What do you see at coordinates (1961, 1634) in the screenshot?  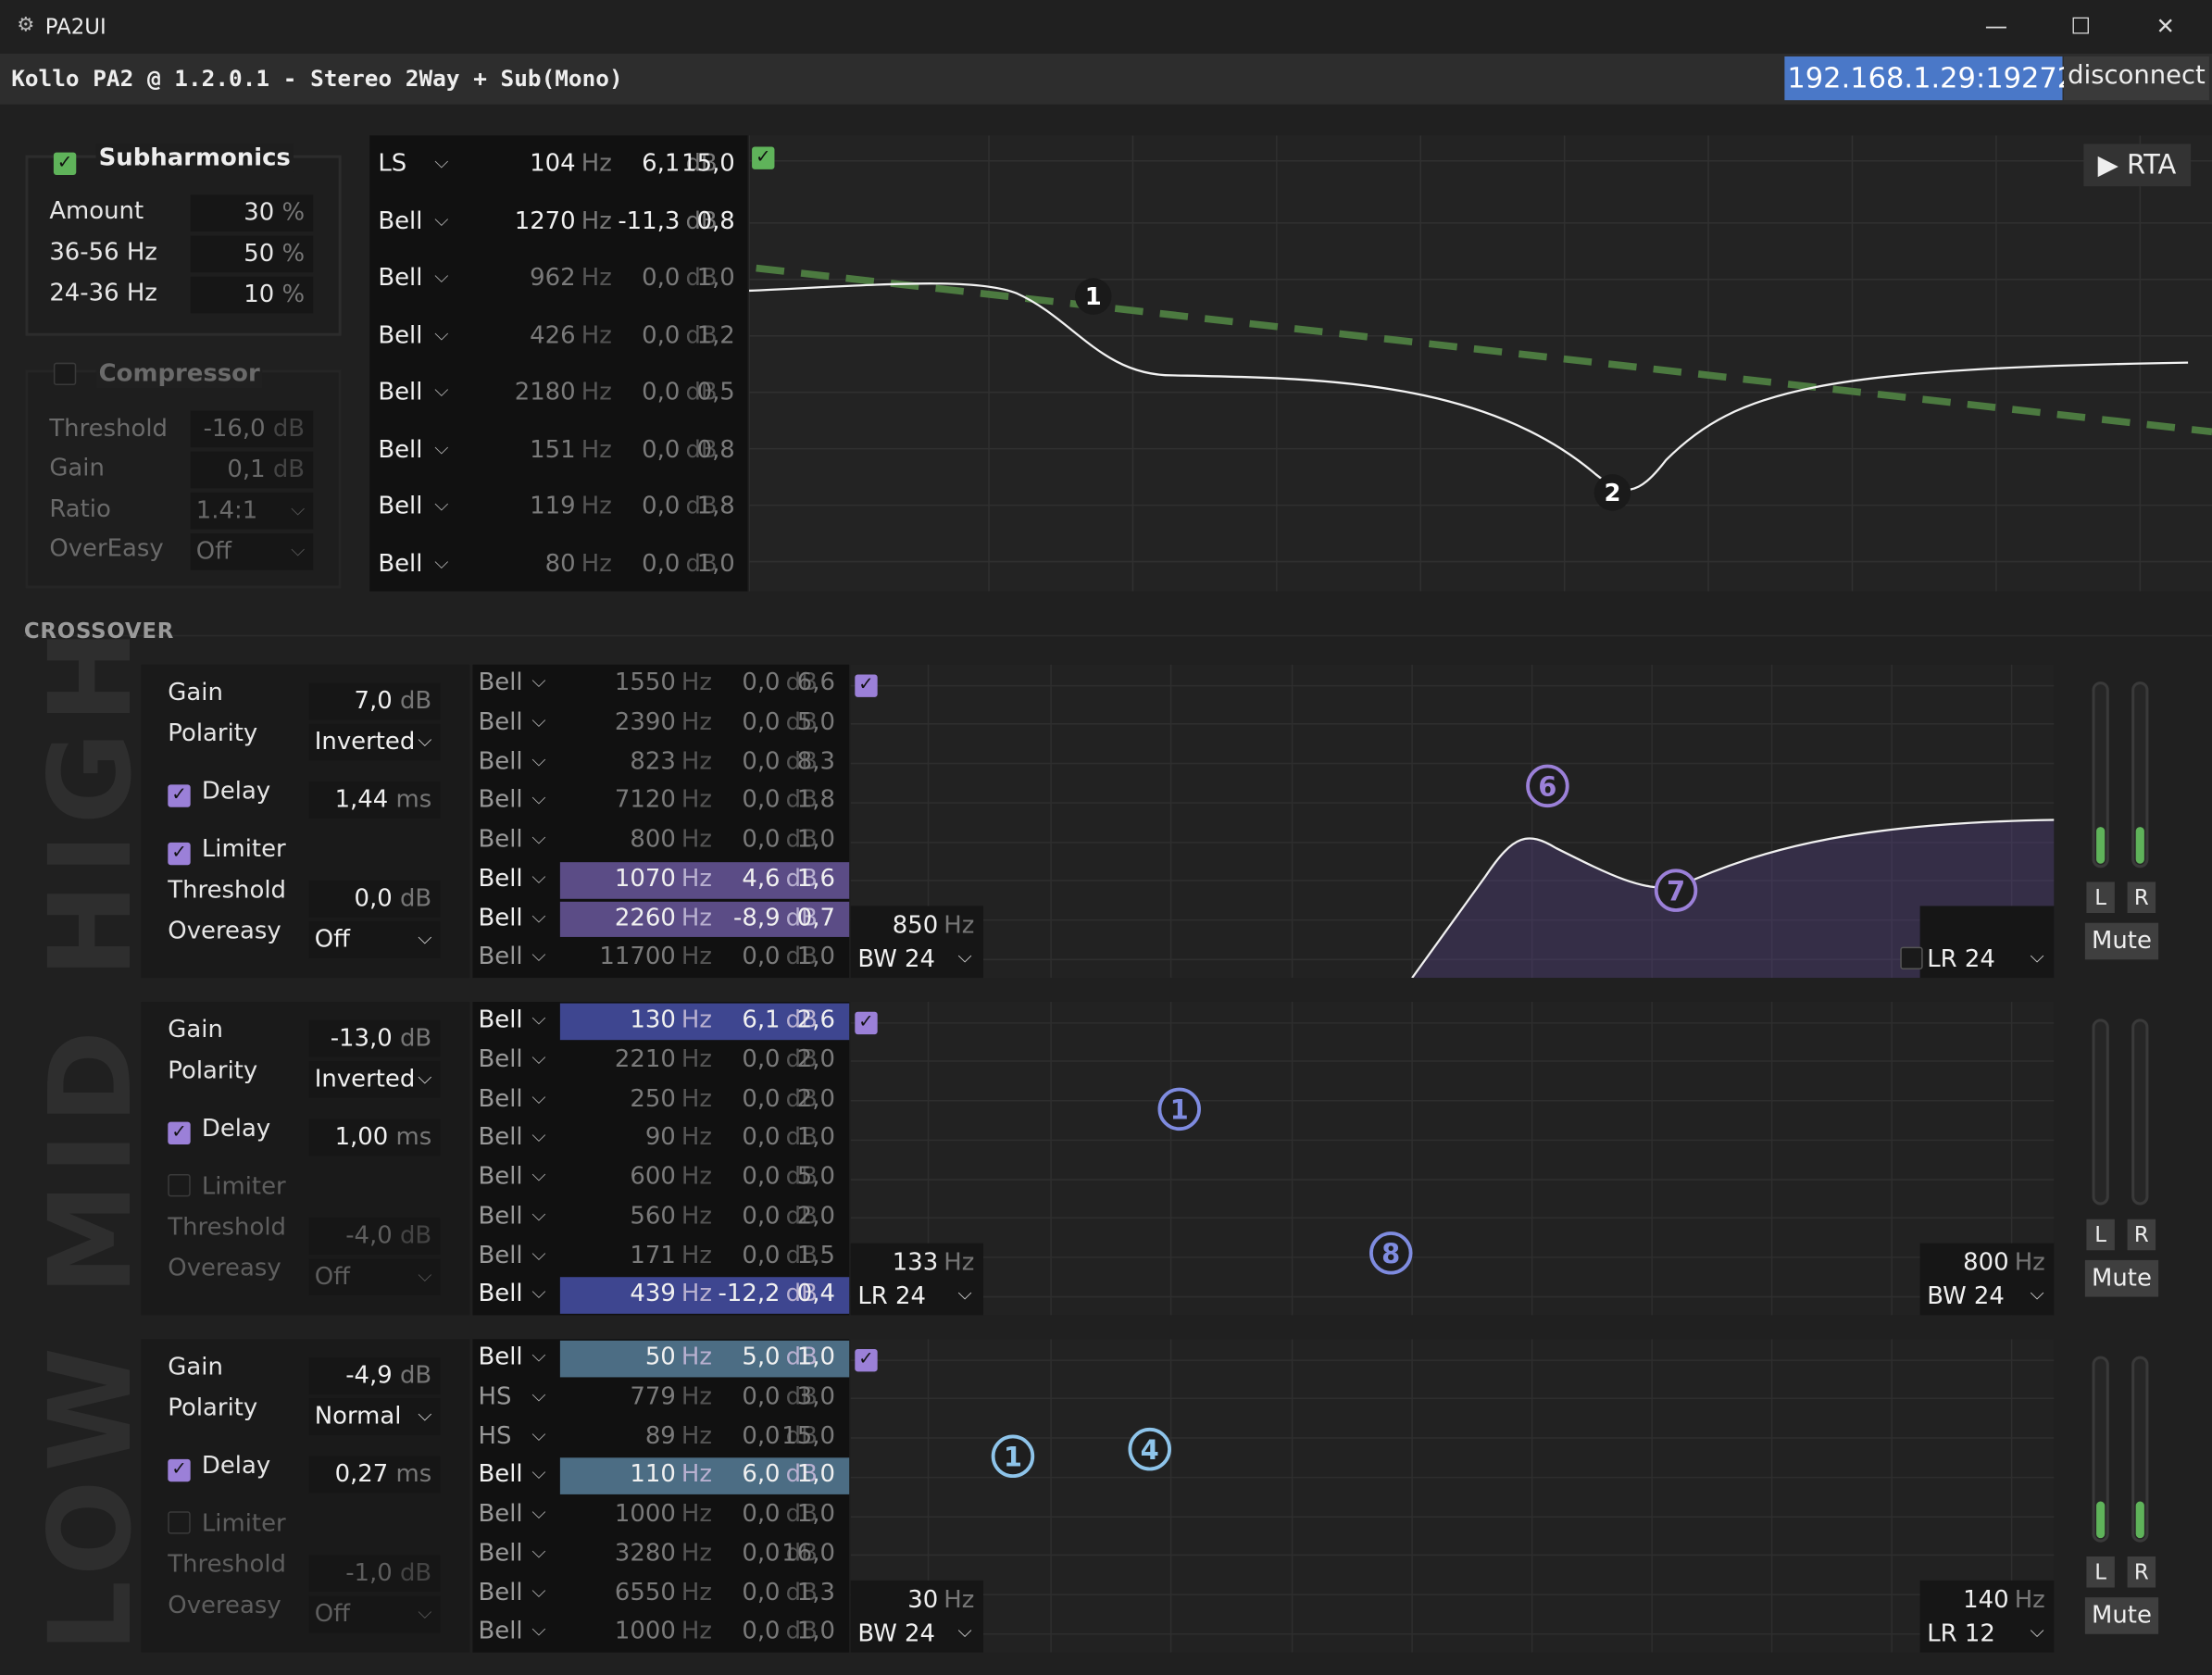 I see `lowpass-filter-select: LR 12` at bounding box center [1961, 1634].